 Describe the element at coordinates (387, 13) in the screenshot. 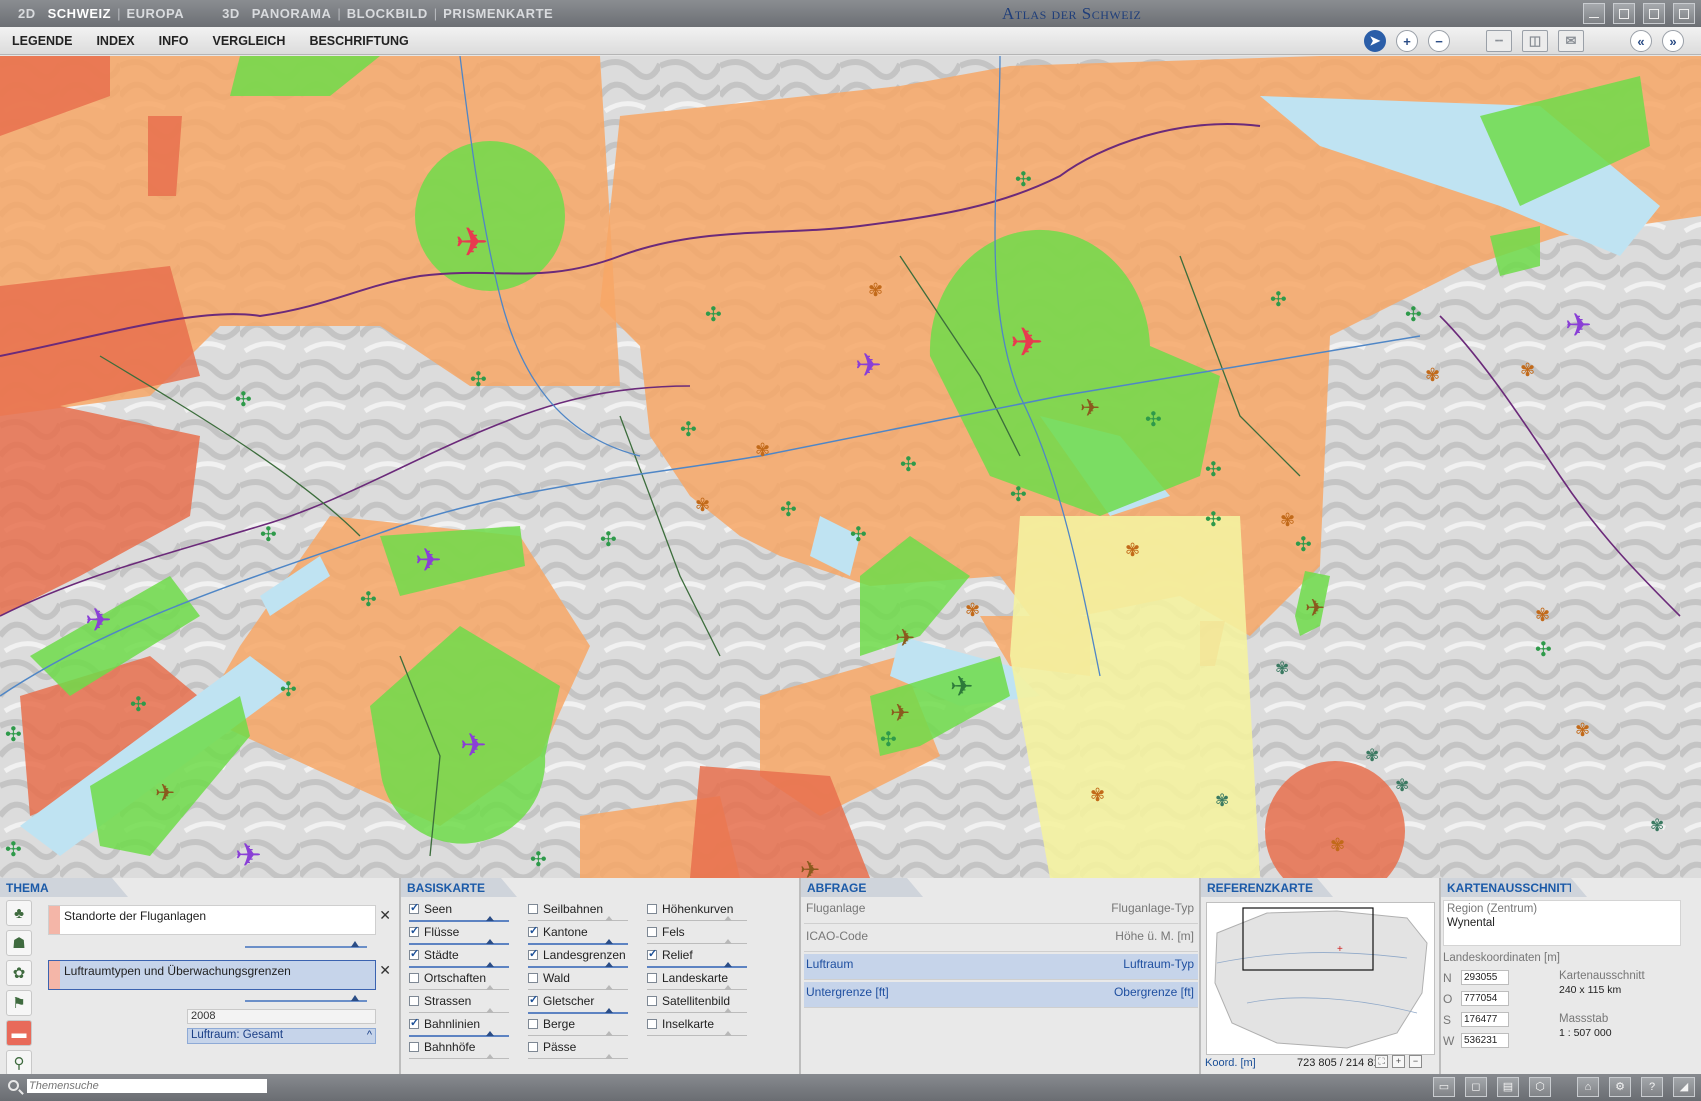

I see `mode-blockbild: BLOCKBILD` at that location.